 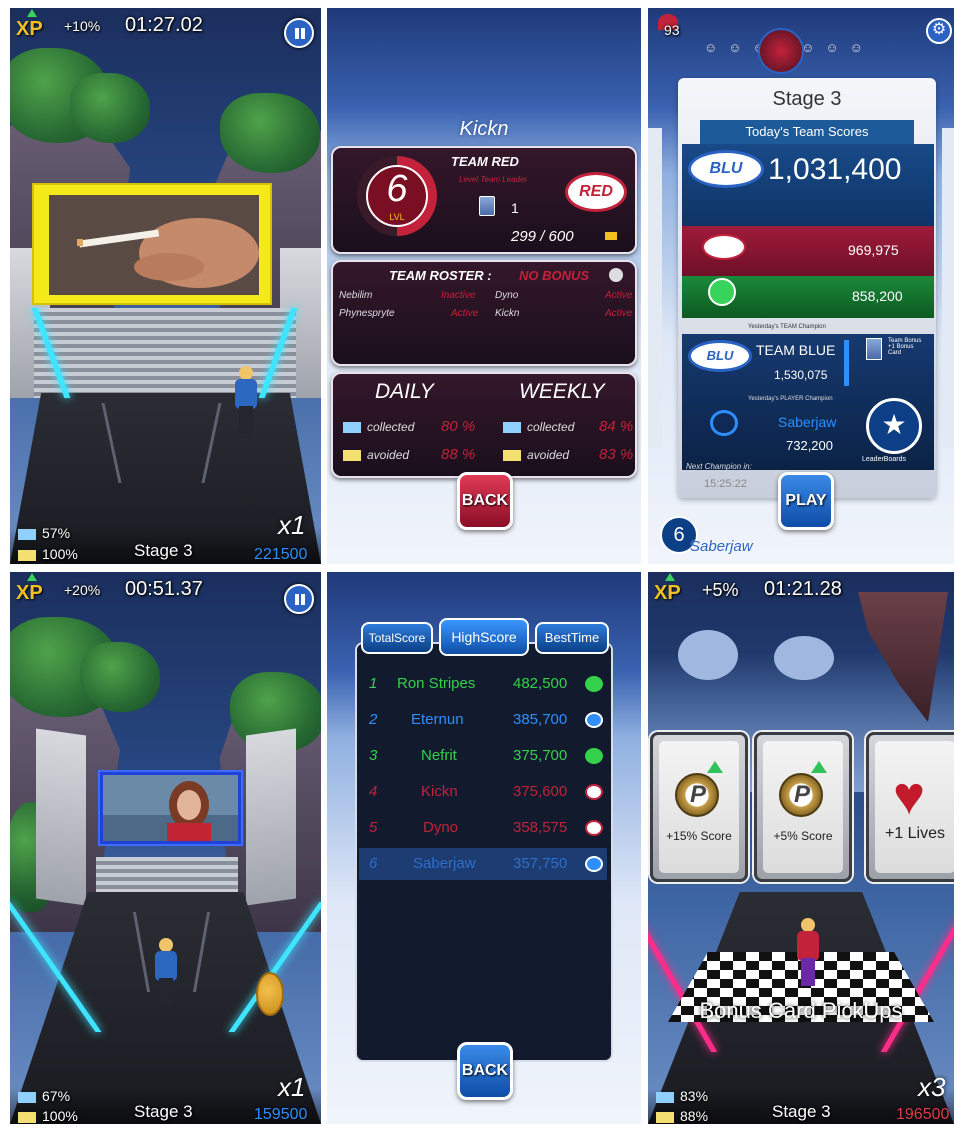 I want to click on play-button: PLAY, so click(x=806, y=501).